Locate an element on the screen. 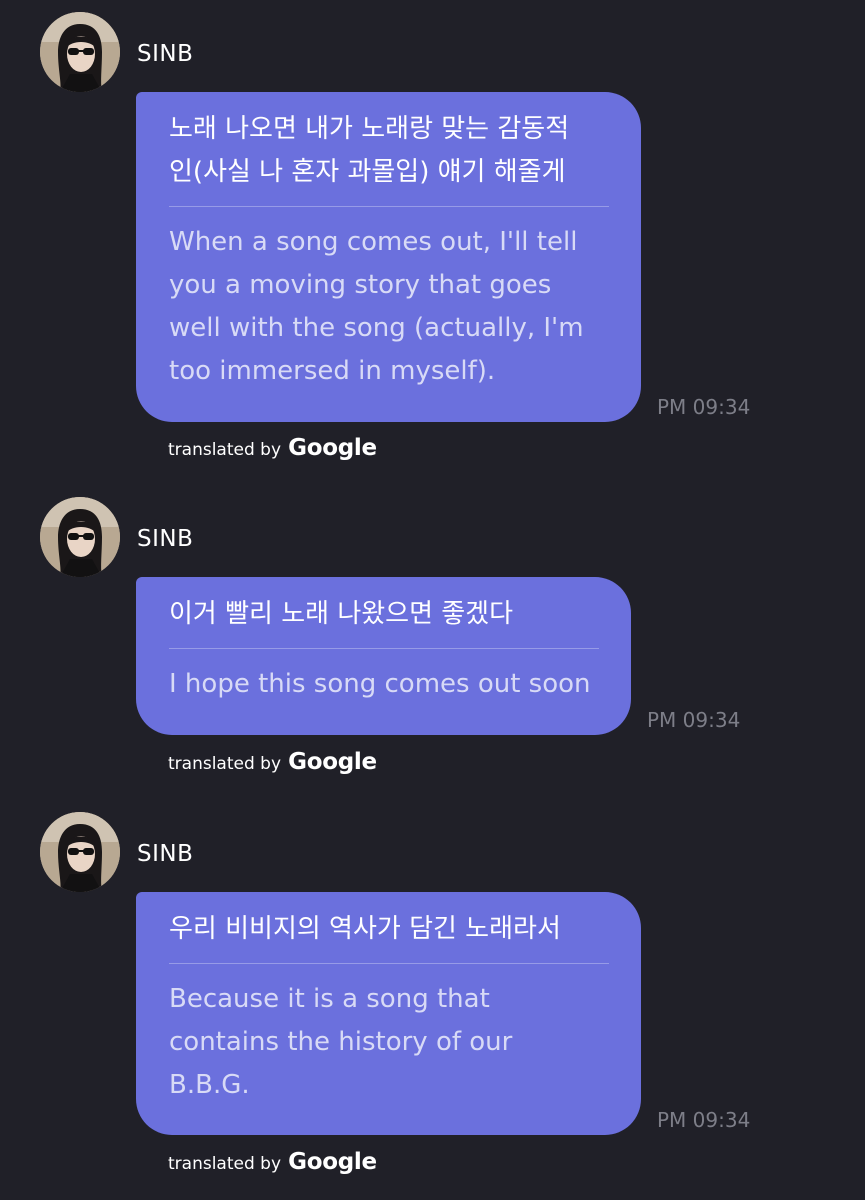 This screenshot has width=865, height=1200. original-text: 우리 비비지의 역사가 담긴 노래라서 is located at coordinates (365, 929).